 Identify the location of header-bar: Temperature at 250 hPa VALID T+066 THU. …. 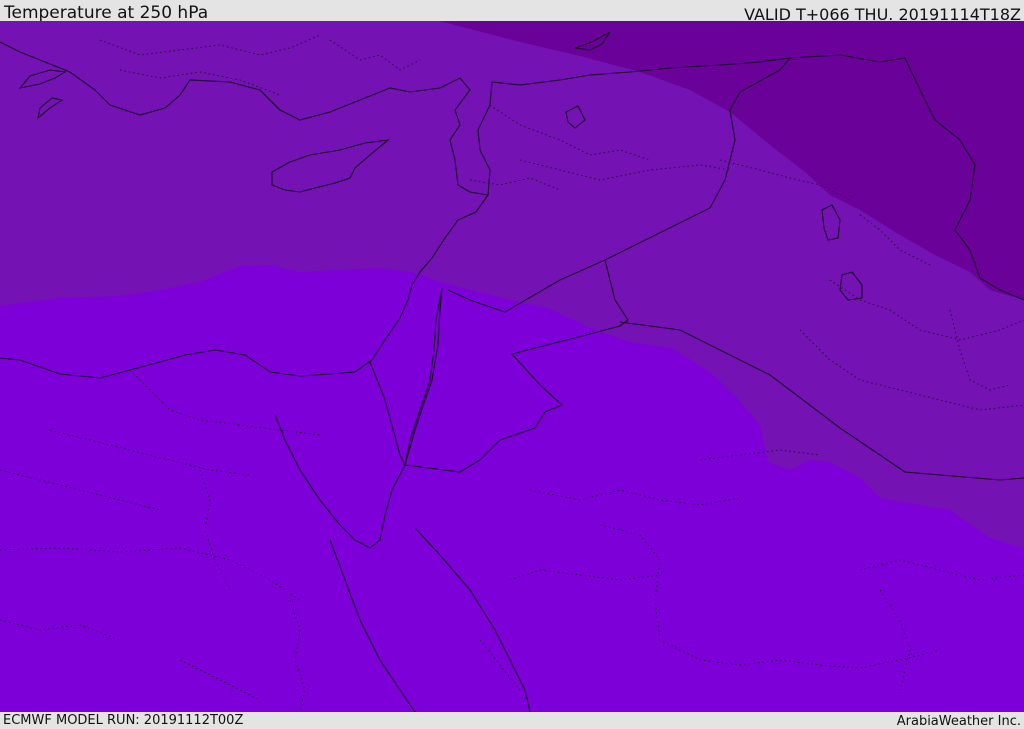
(512, 12).